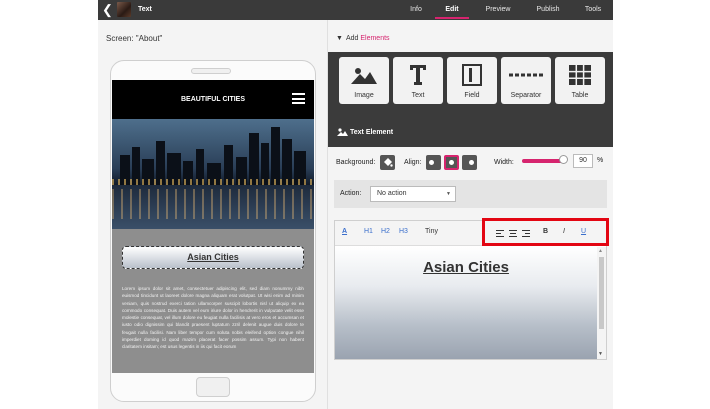 The image size is (710, 409). Describe the element at coordinates (372, 132) in the screenshot. I see `section-title: Text Element` at that location.